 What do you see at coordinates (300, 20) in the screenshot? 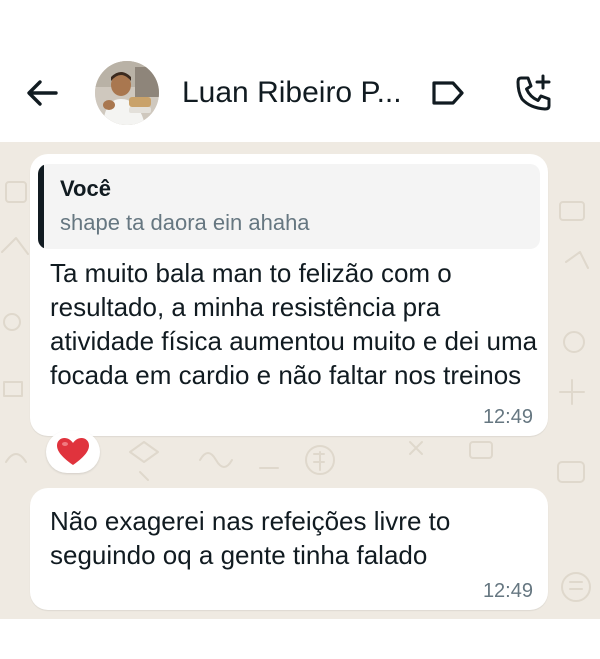
I see `status-bar-area` at bounding box center [300, 20].